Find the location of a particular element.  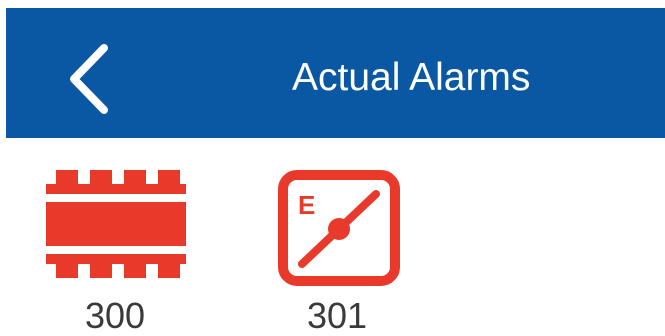

alarm-tile-301: E 301 is located at coordinates (337, 248).